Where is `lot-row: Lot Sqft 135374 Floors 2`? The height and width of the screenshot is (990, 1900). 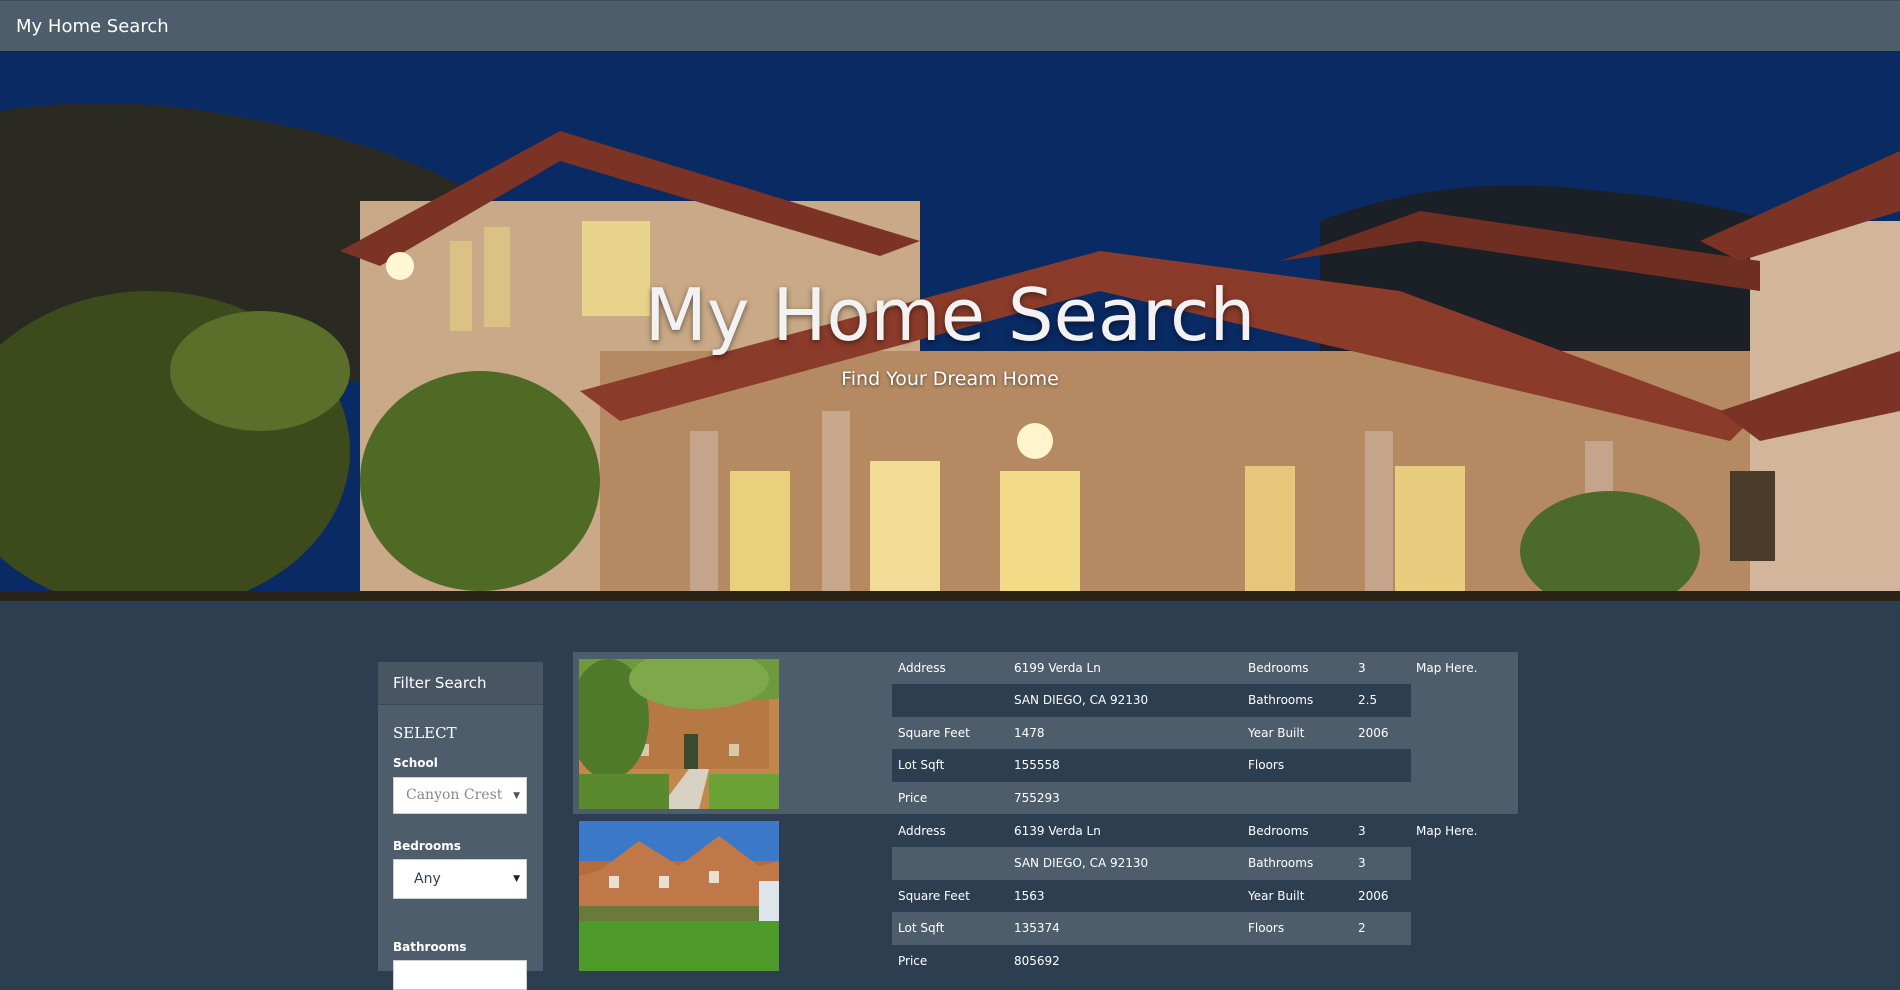
lot-row: Lot Sqft 135374 Floors 2 is located at coordinates (1151, 928).